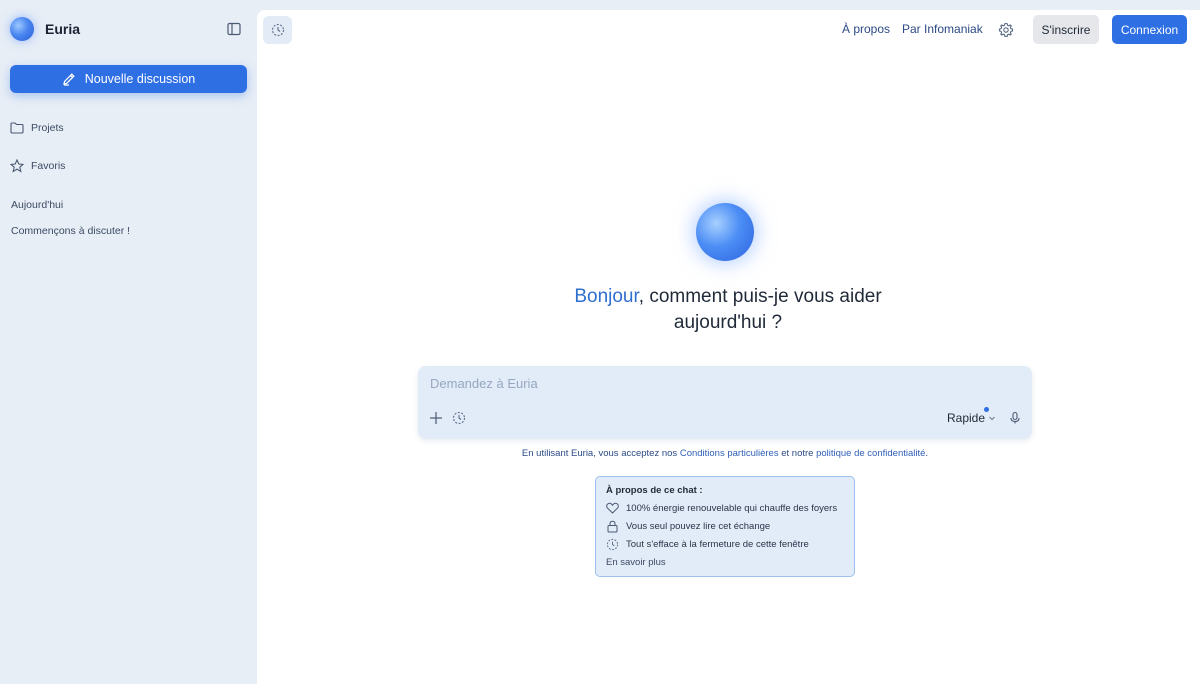  I want to click on ephemeral-chat-button, so click(277, 30).